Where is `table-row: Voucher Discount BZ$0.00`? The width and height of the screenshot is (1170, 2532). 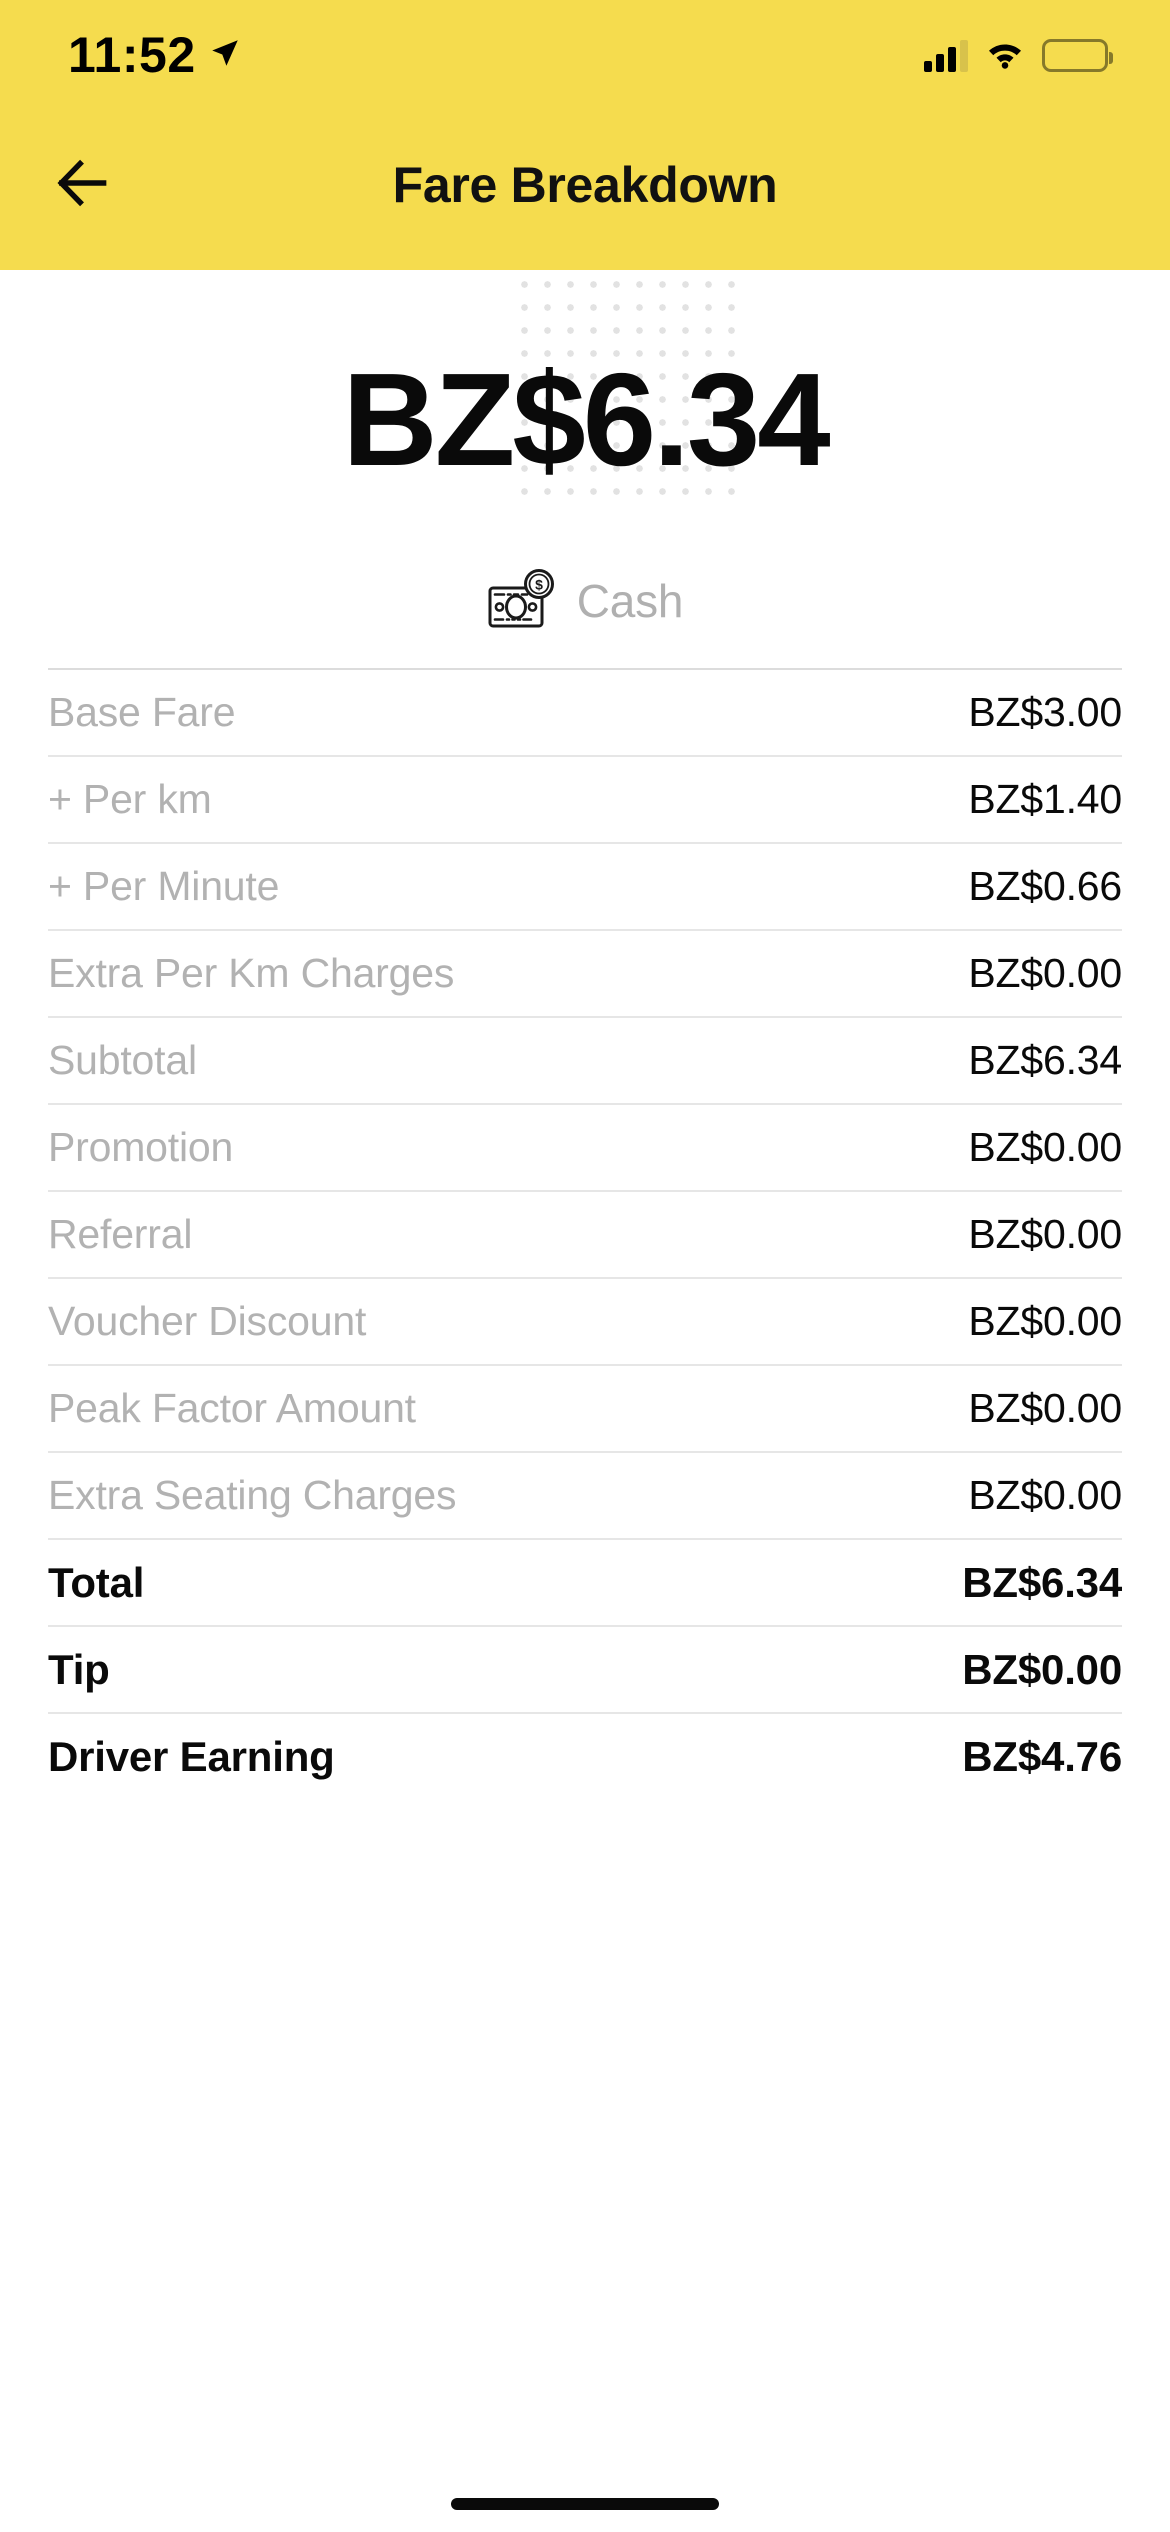
table-row: Voucher Discount BZ$0.00 is located at coordinates (585, 1322).